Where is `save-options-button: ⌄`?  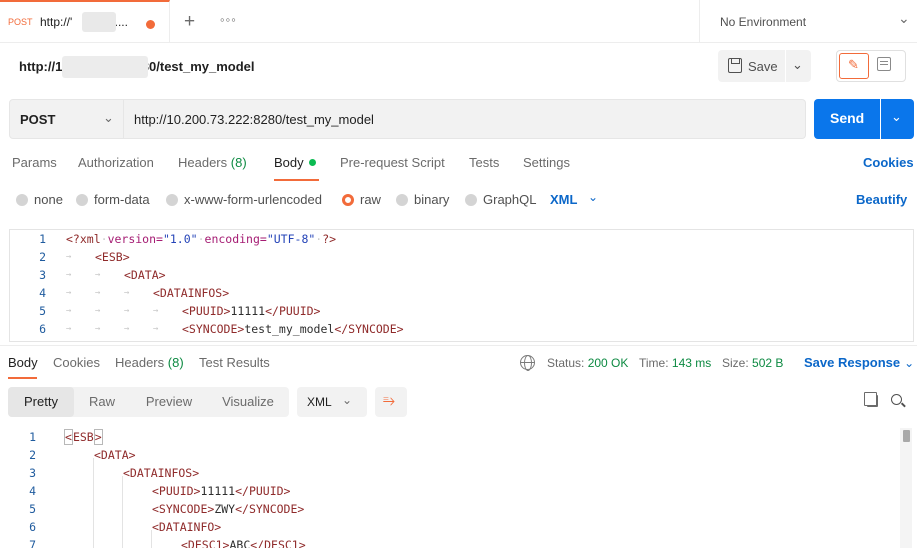
save-options-button: ⌄ is located at coordinates (798, 66).